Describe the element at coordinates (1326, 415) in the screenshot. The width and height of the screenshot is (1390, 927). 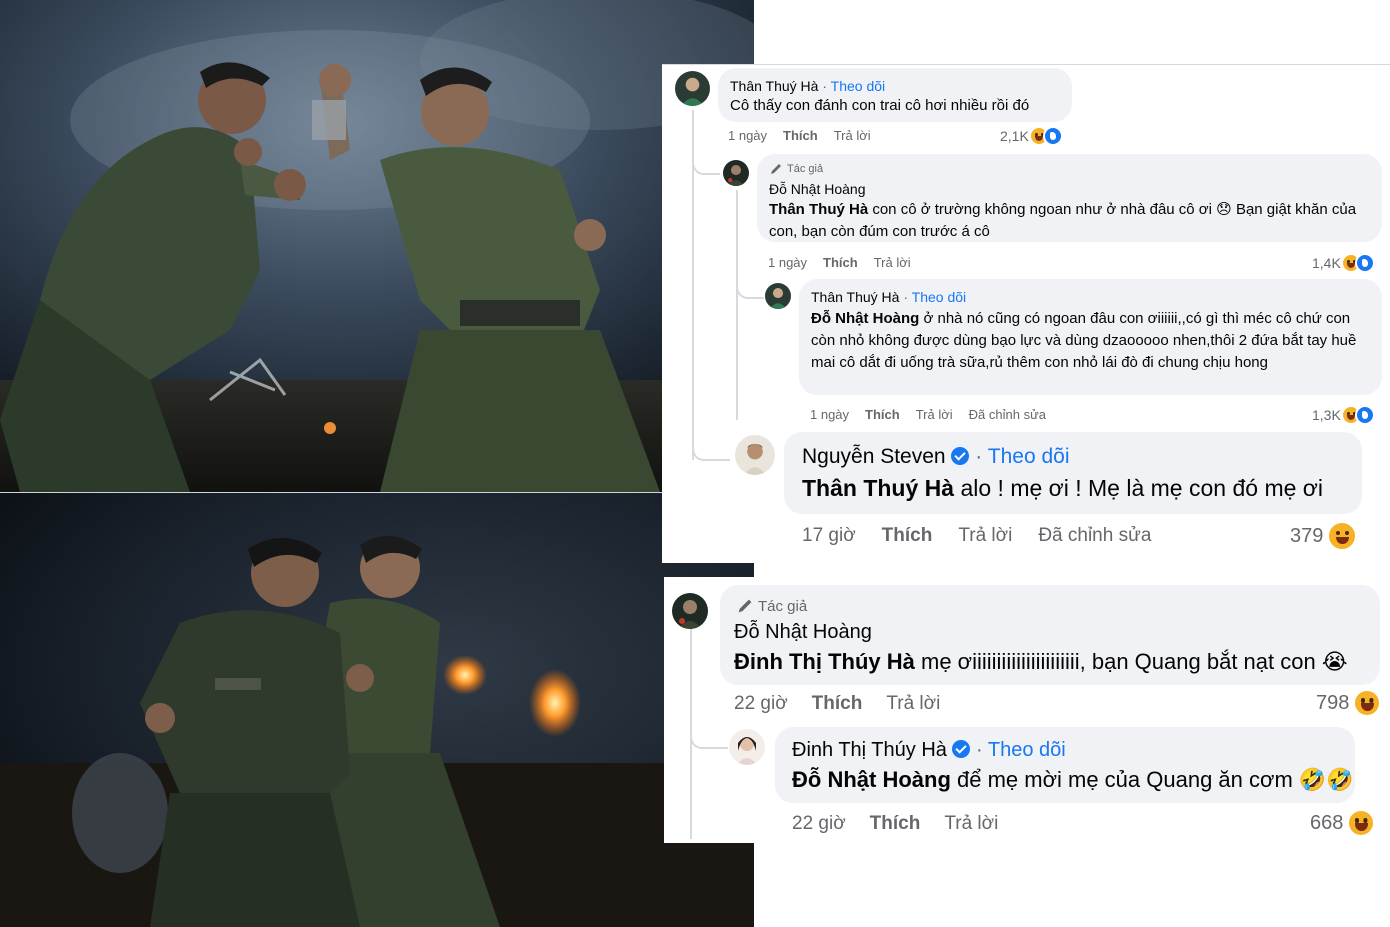
I see `reaction-count: 1,3K` at that location.